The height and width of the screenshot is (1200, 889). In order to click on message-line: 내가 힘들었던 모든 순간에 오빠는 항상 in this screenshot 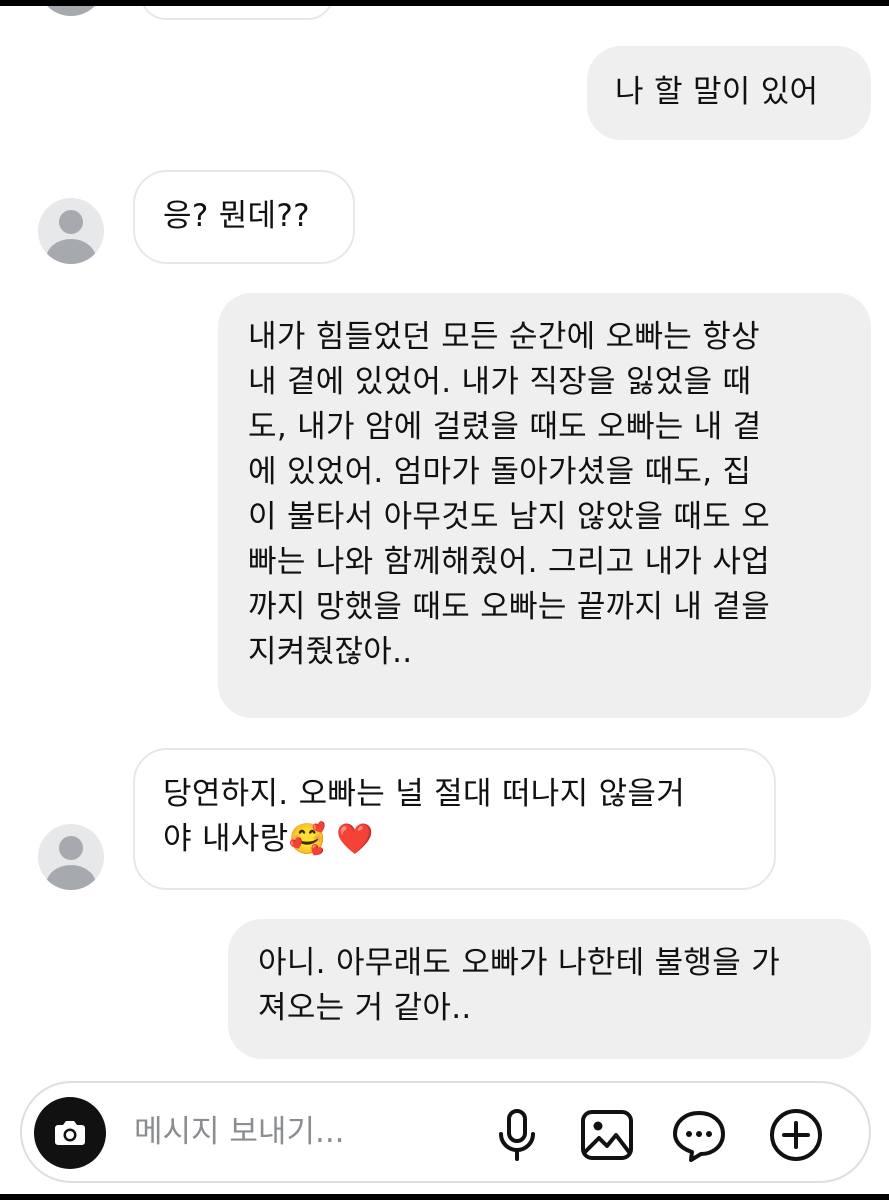, I will do `click(504, 337)`.